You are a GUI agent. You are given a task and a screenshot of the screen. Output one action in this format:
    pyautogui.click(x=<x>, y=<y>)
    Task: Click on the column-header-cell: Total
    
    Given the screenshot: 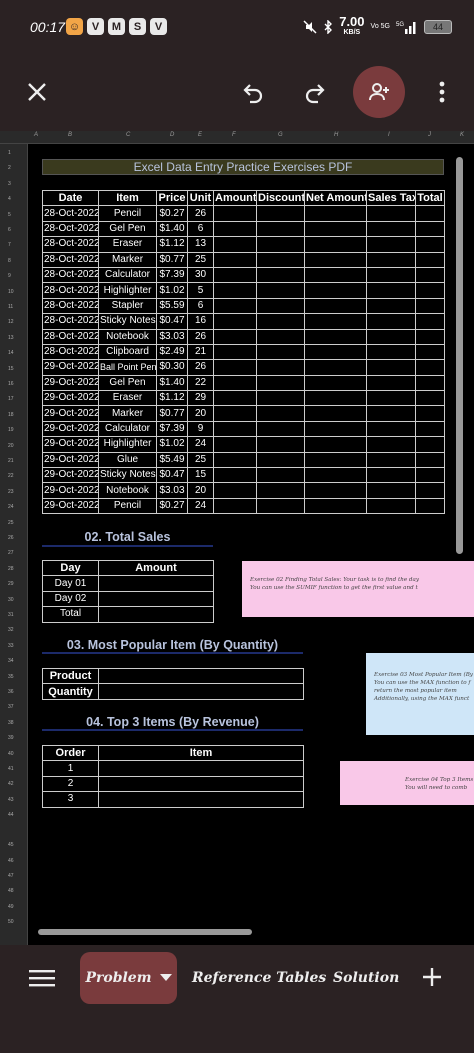 What is the action you would take?
    pyautogui.click(x=430, y=198)
    